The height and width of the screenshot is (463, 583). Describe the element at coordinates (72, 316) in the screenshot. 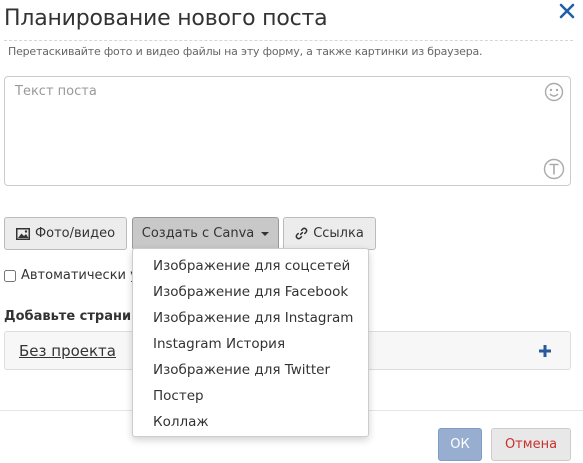

I see `pages-section-label: Добавьте страниц` at that location.